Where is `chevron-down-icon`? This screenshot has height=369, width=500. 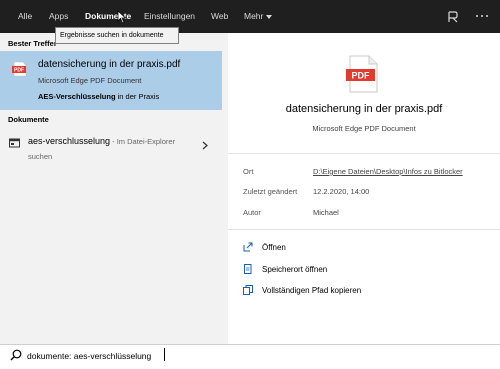
chevron-down-icon is located at coordinates (269, 16).